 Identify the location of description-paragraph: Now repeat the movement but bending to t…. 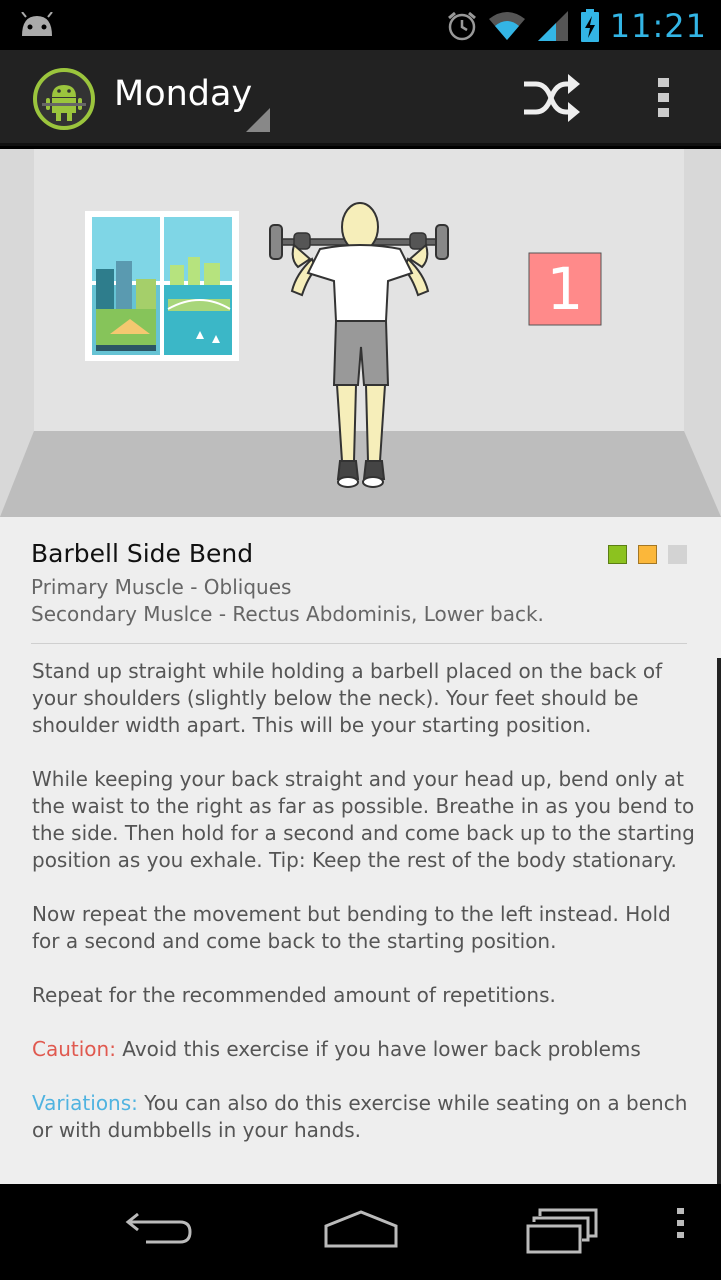
(351, 927).